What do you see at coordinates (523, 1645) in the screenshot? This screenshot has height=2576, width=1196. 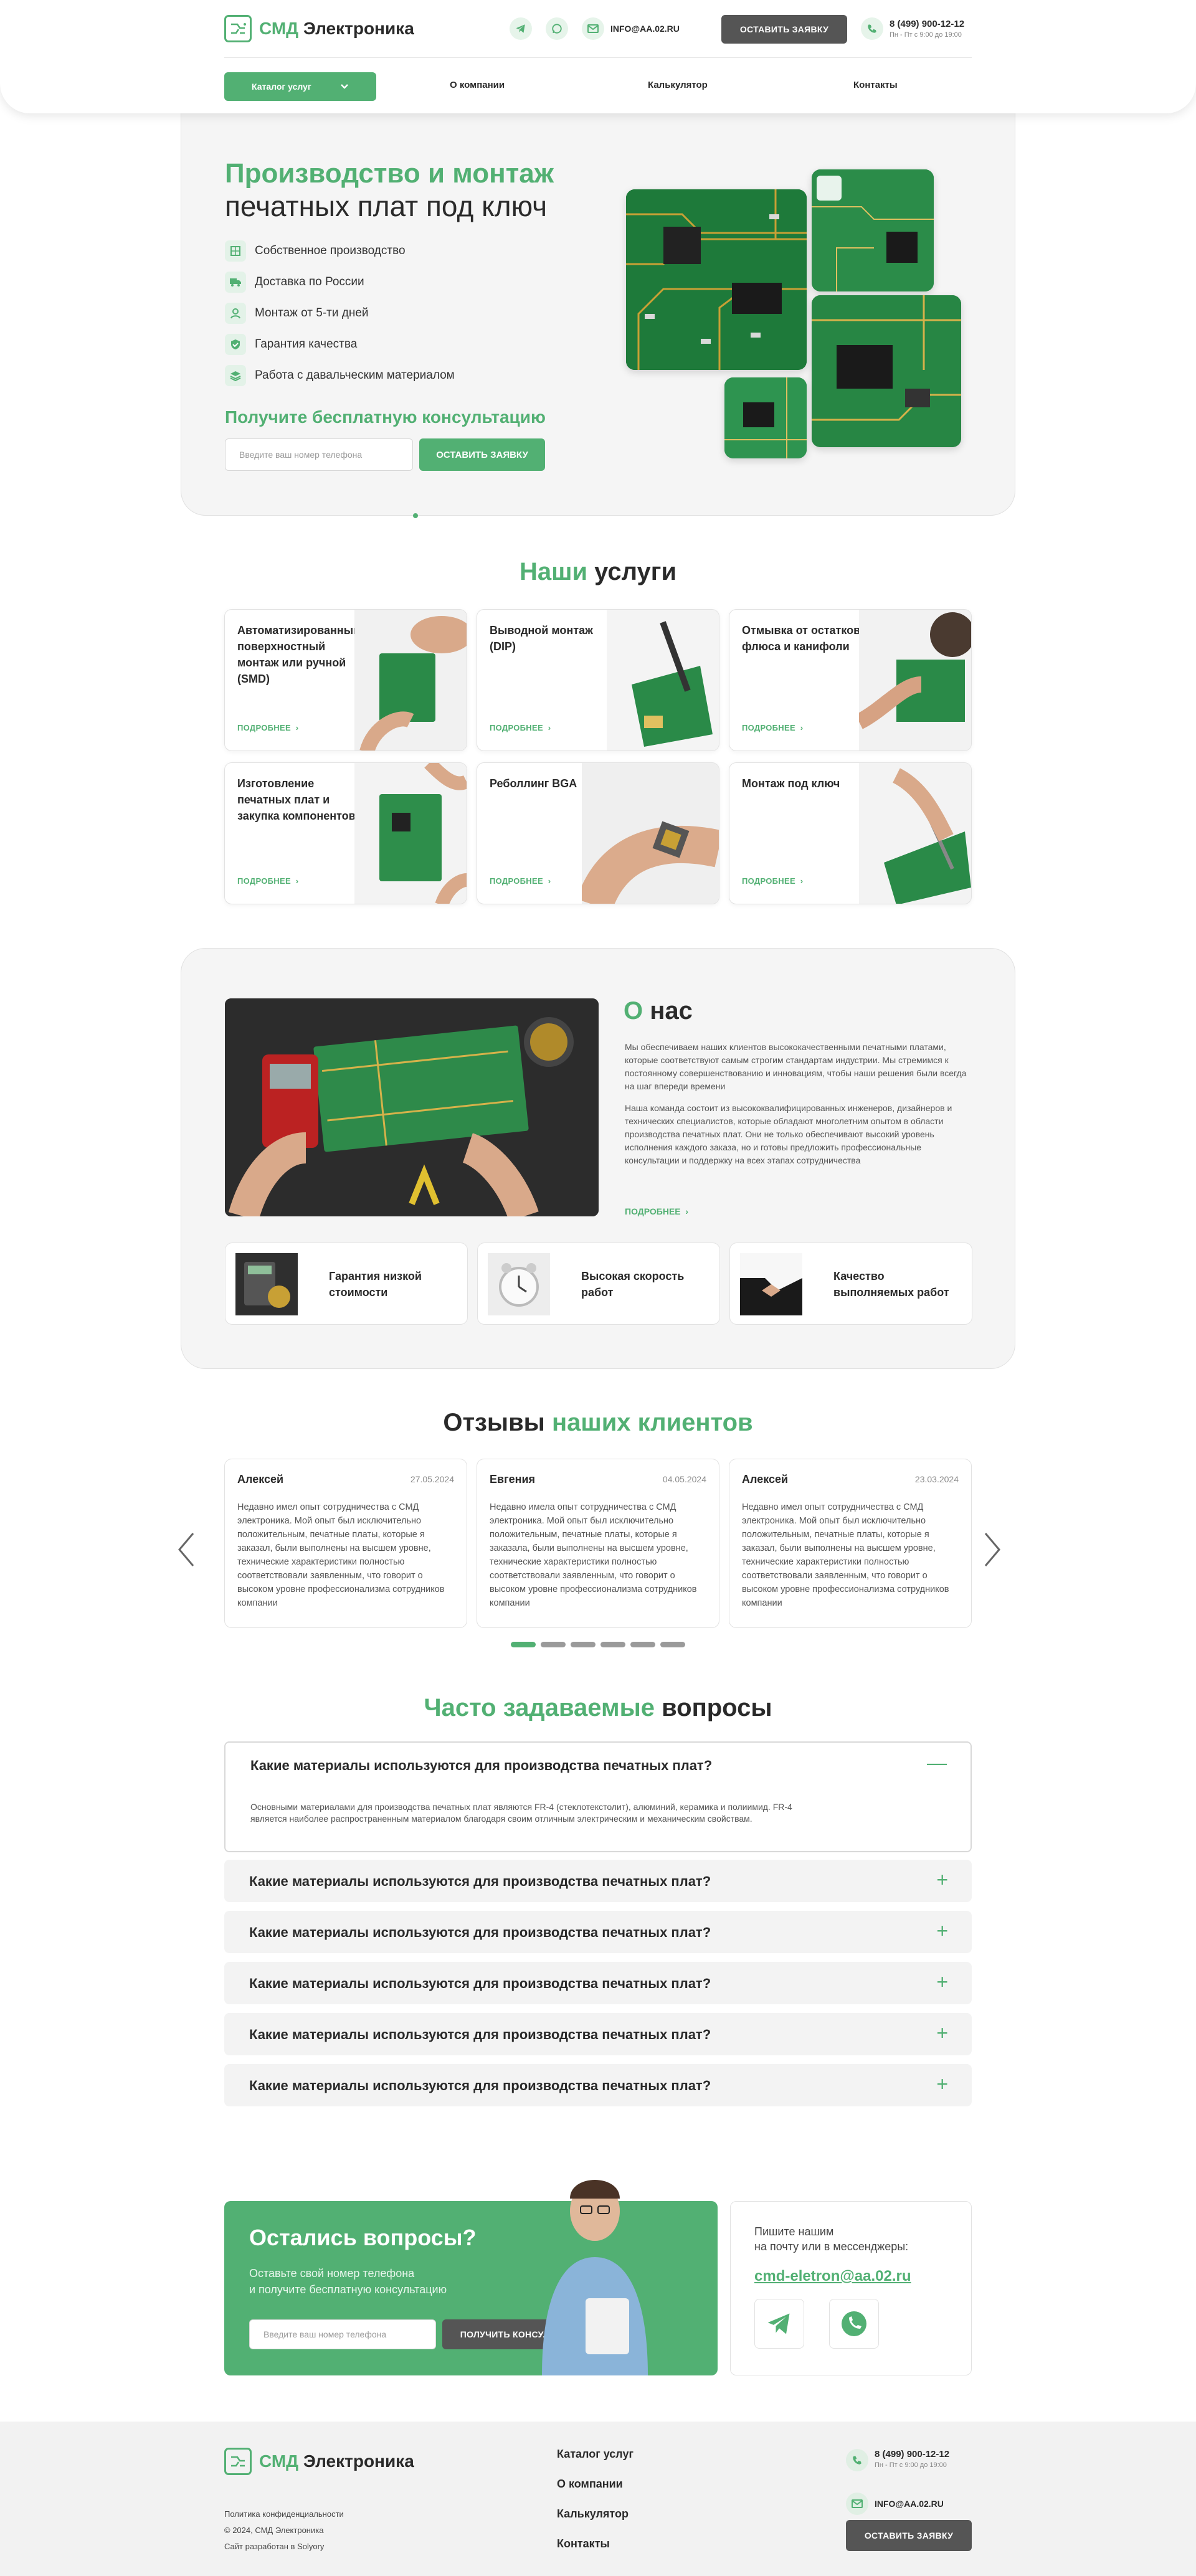 I see `carousel-dot-active` at bounding box center [523, 1645].